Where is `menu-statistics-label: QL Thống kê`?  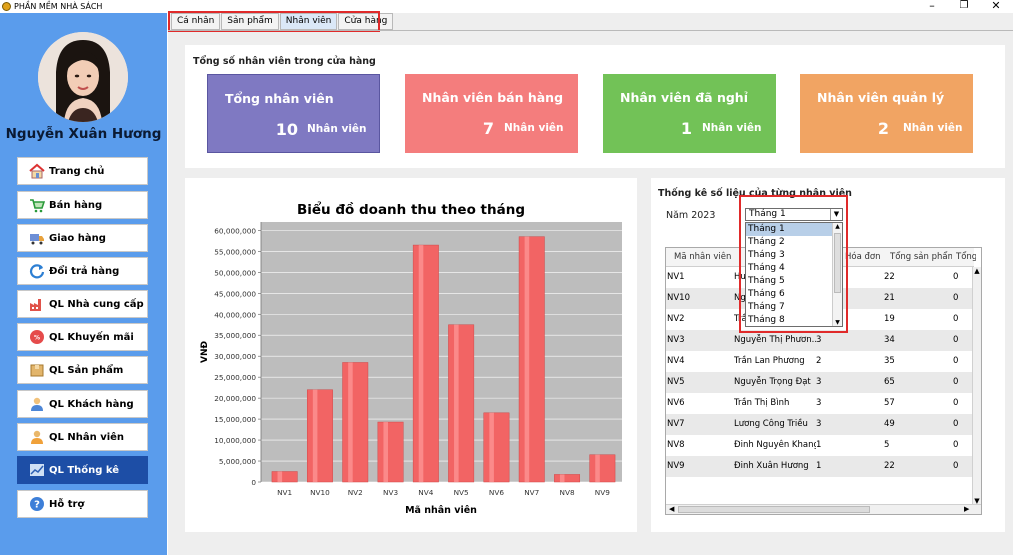
menu-statistics-label: QL Thống kê is located at coordinates (84, 470).